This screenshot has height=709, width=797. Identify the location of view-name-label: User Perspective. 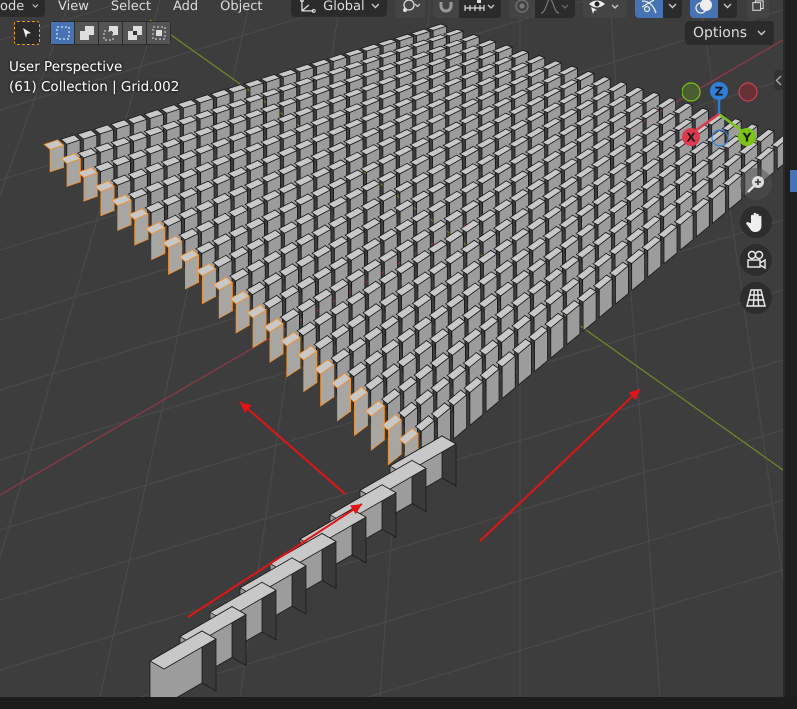
(65, 67).